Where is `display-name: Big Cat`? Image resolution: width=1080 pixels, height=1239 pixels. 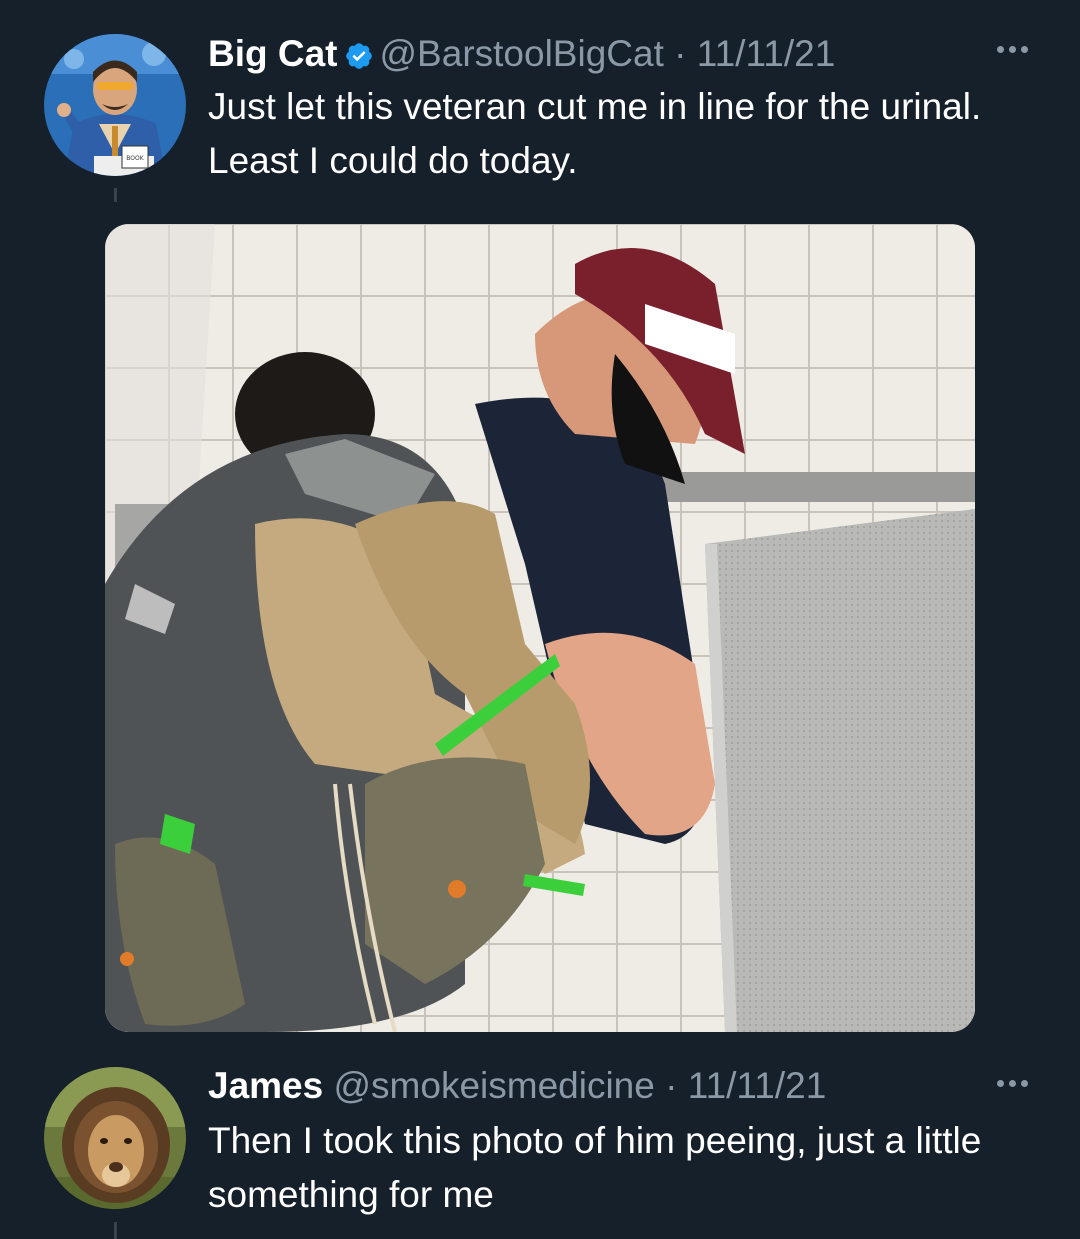 display-name: Big Cat is located at coordinates (273, 53).